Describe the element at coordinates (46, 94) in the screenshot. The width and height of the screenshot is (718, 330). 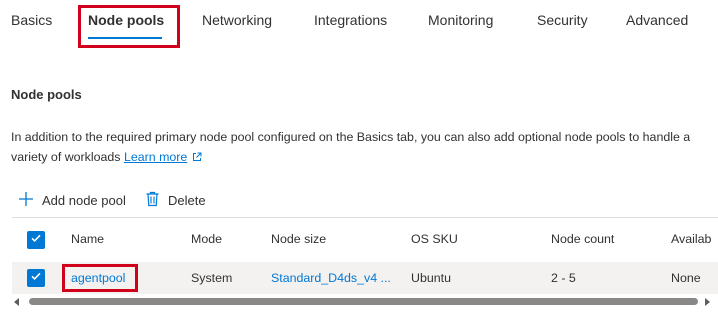
I see `section-title: Node pools` at that location.